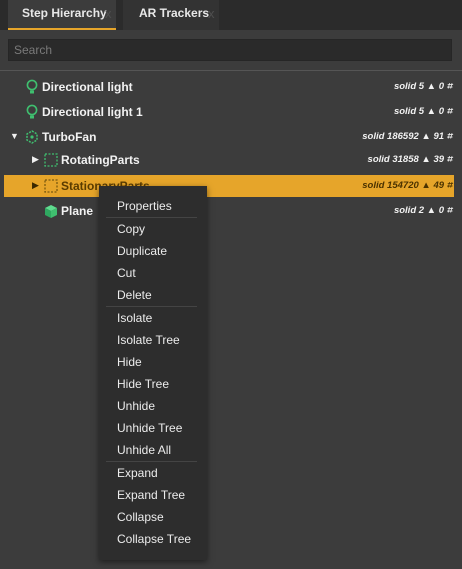  I want to click on tree-row-rotatingparts: ▶ RotatingParts solid 31858 ▲ 39 ⌗, so click(231, 160).